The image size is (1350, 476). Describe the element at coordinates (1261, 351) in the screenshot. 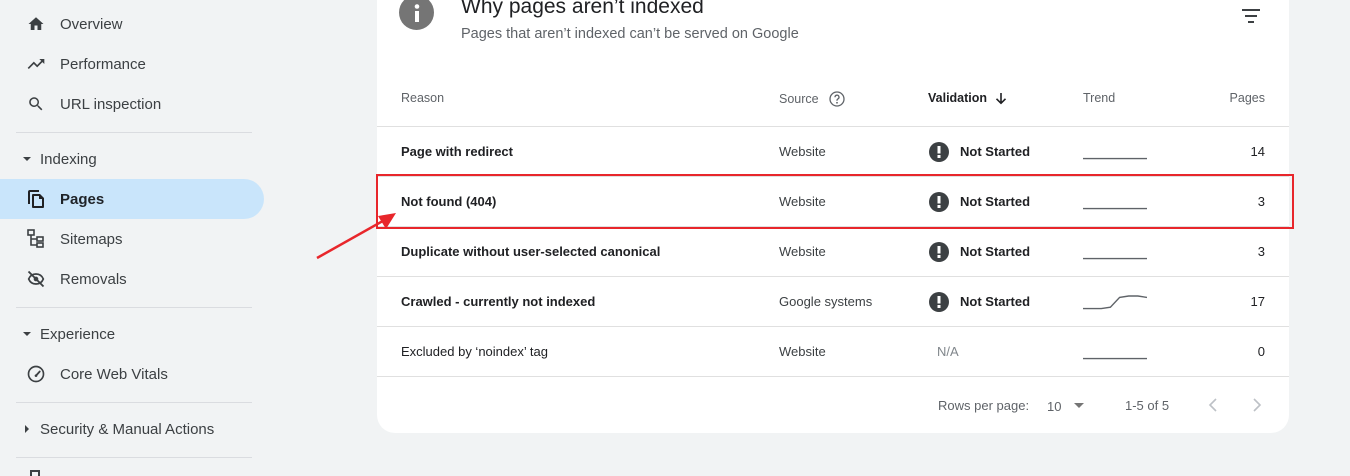

I see `pages-count: 0` at that location.